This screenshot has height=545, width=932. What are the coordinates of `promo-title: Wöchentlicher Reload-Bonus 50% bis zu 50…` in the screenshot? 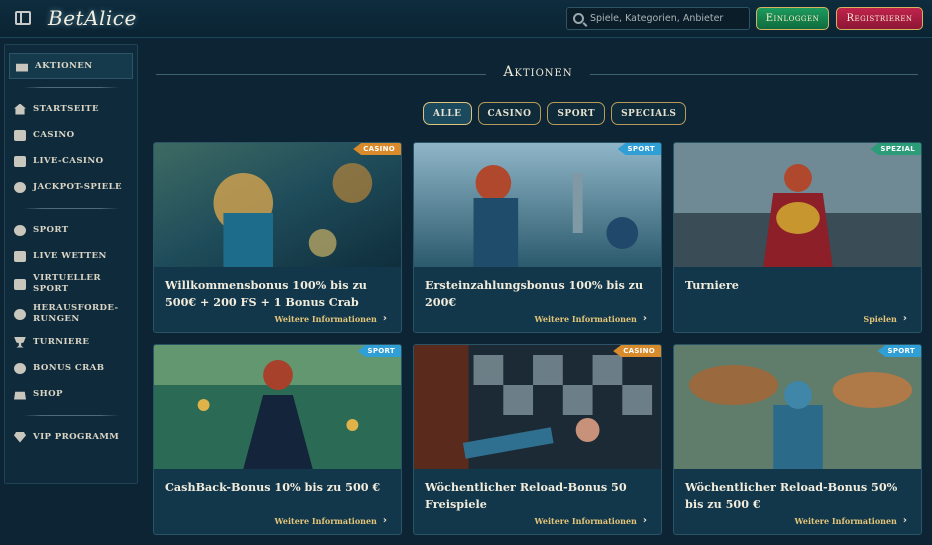 It's located at (791, 495).